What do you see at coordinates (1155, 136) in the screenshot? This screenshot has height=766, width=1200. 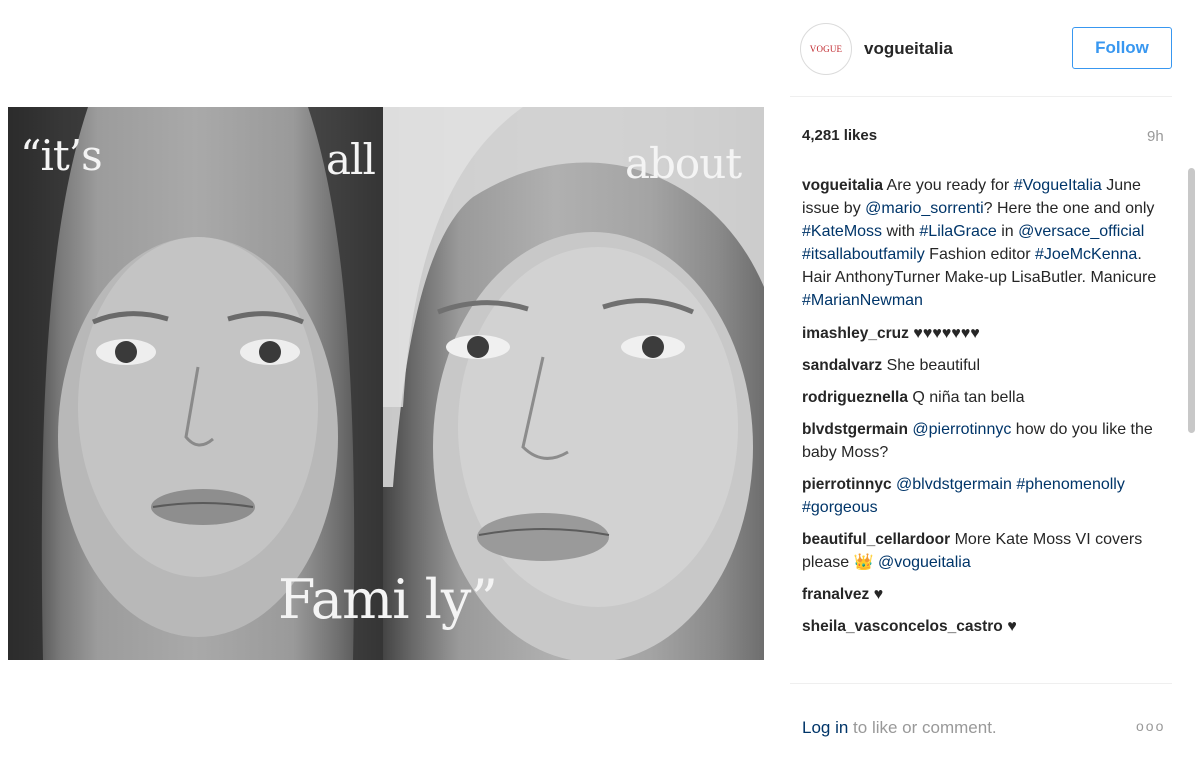 I see `post-timestamp: 9h` at bounding box center [1155, 136].